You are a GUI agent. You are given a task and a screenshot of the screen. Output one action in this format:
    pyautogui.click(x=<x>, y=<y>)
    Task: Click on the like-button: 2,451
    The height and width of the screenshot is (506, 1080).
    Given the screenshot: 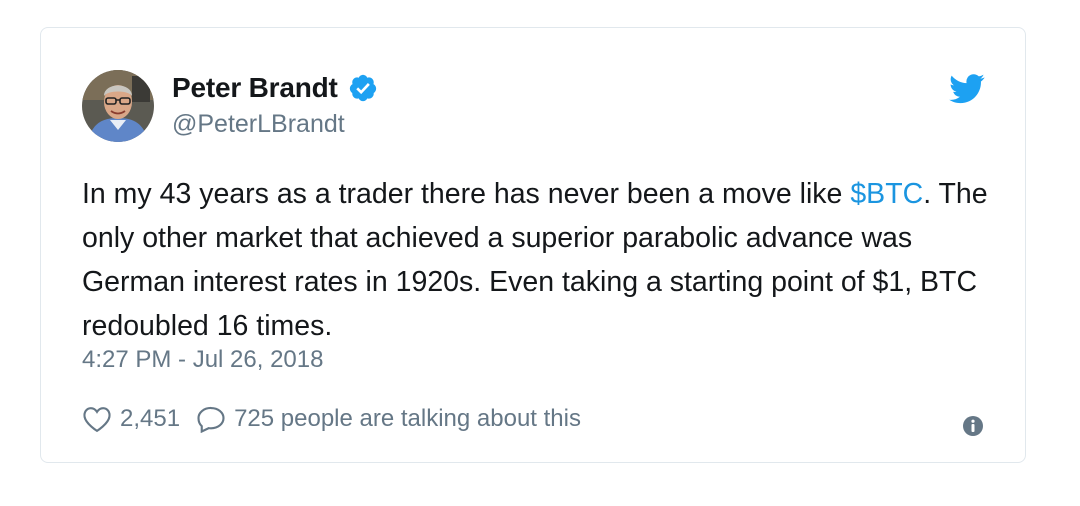 What is the action you would take?
    pyautogui.click(x=131, y=419)
    